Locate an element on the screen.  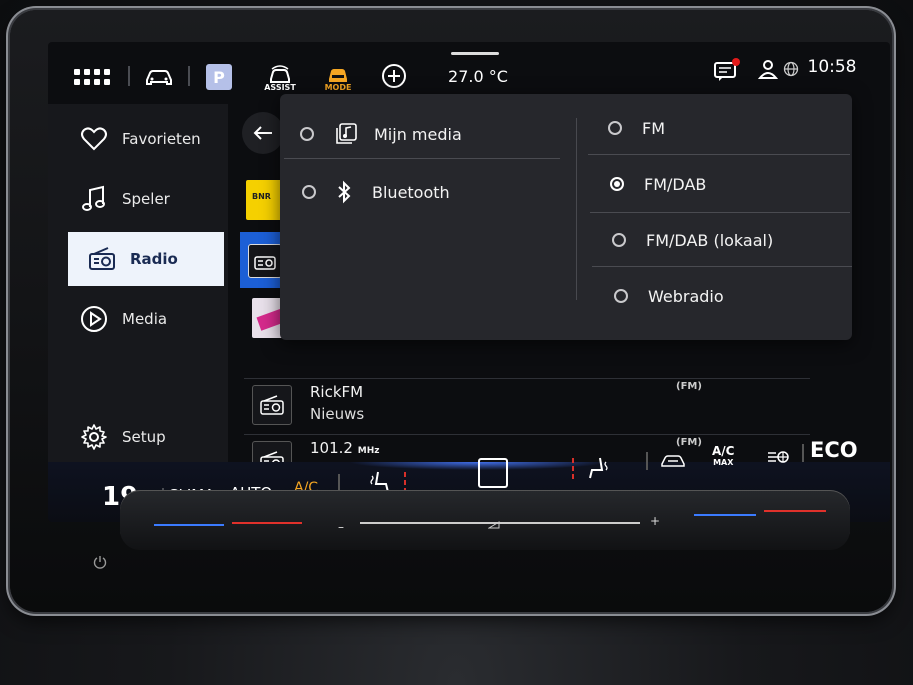
globe-icon is located at coordinates (791, 69).